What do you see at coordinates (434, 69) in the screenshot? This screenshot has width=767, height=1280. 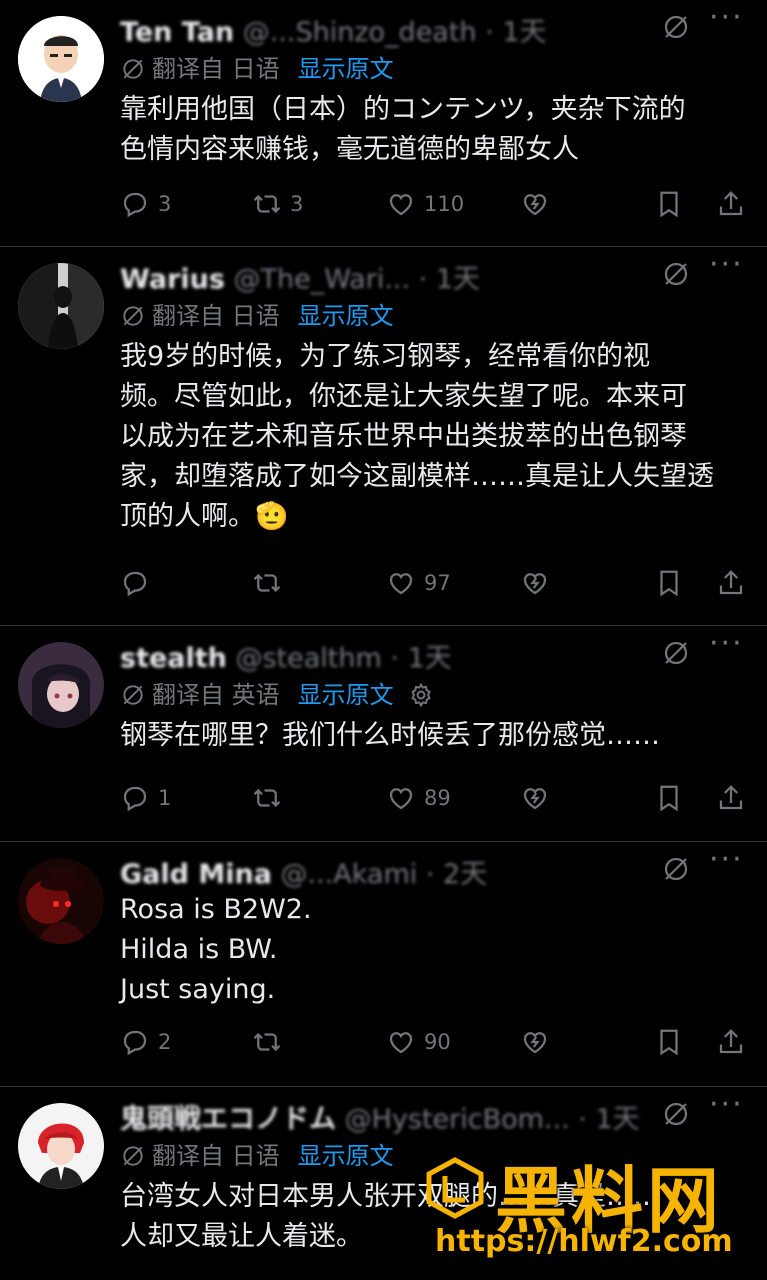 I see `translation-bar: 翻译自 日语 显示原文` at bounding box center [434, 69].